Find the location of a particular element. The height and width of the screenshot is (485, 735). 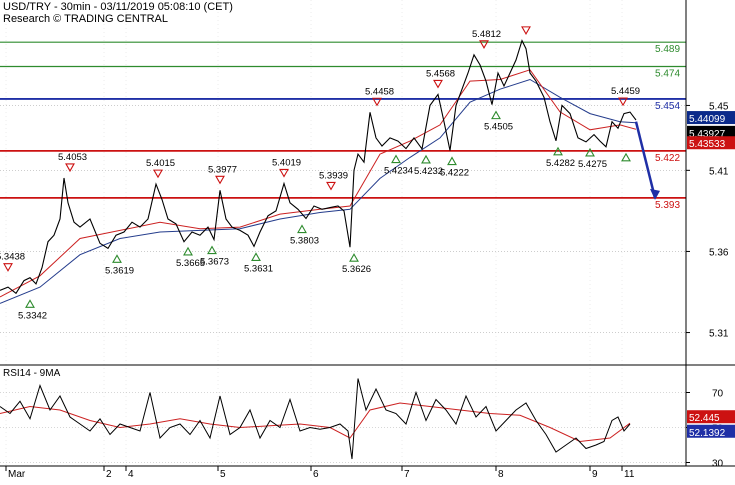

pivot-high-label: 5.4459 is located at coordinates (625, 91).